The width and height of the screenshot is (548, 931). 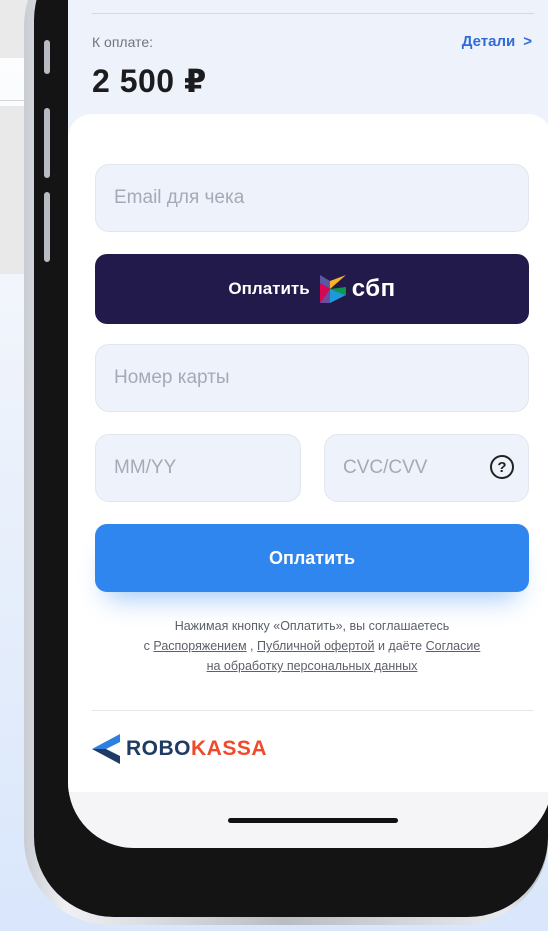 I want to click on public-offer-link: Публичной офертой, so click(x=315, y=646).